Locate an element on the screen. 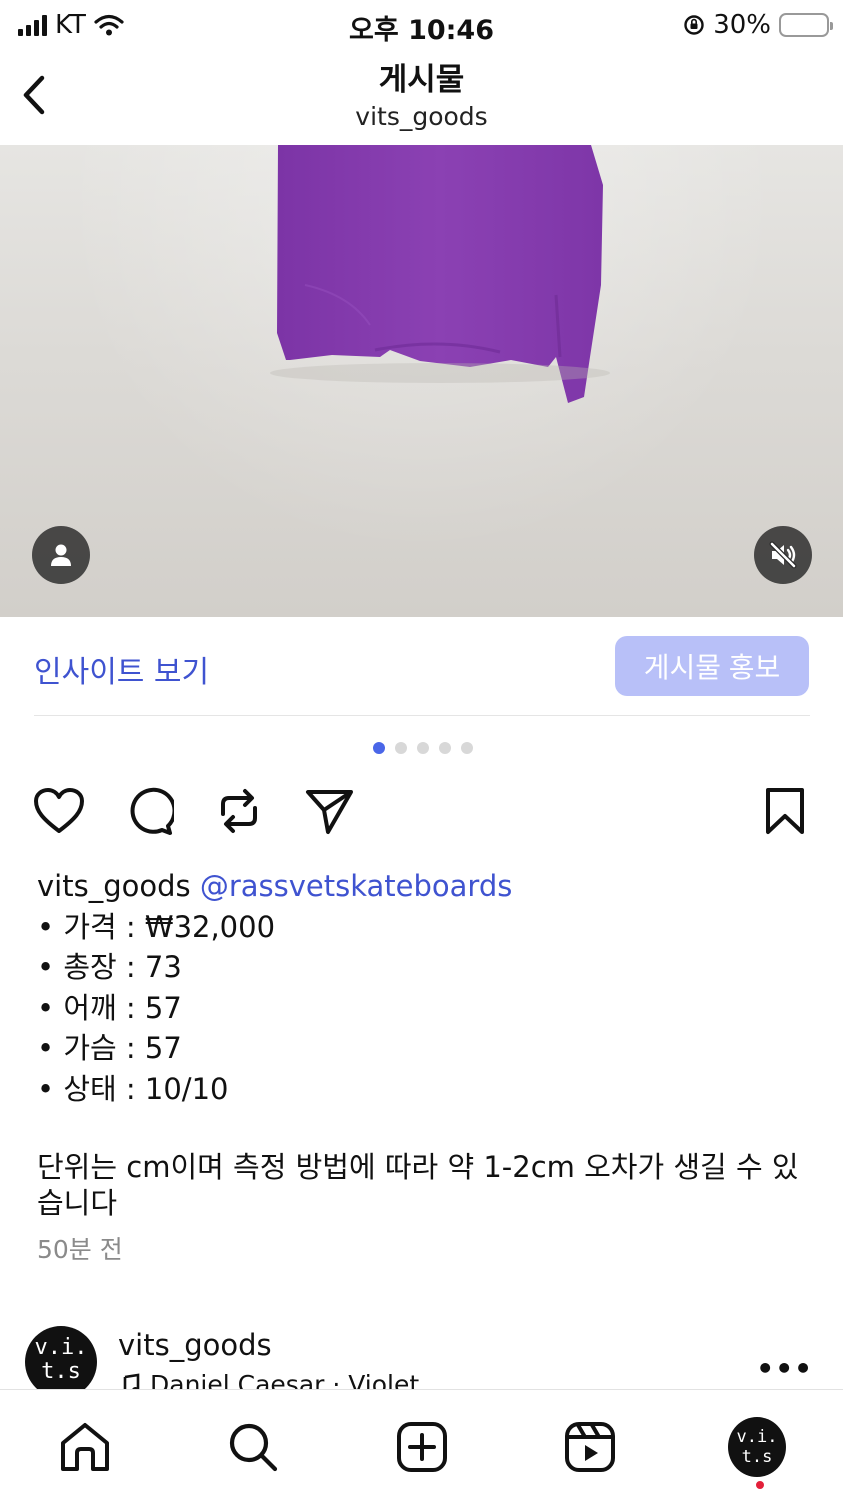 This screenshot has width=843, height=1500. battery-icon is located at coordinates (806, 25).